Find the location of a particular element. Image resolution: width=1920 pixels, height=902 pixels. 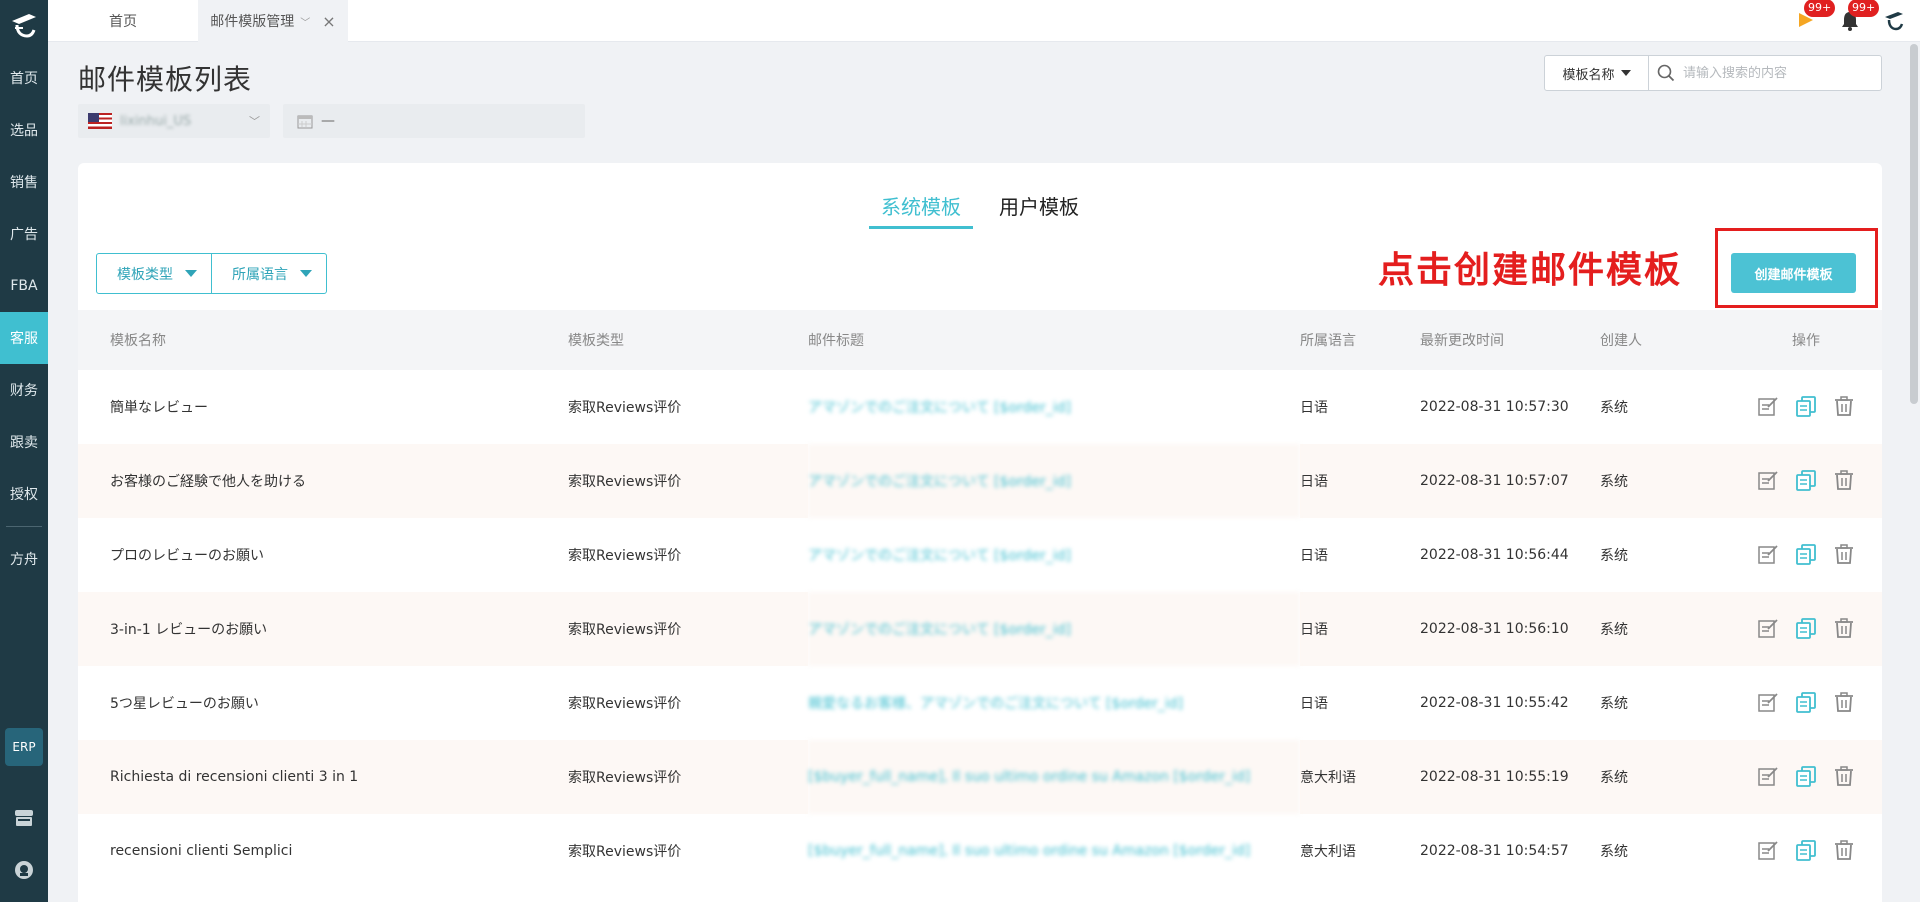

close-icon: × is located at coordinates (328, 21).